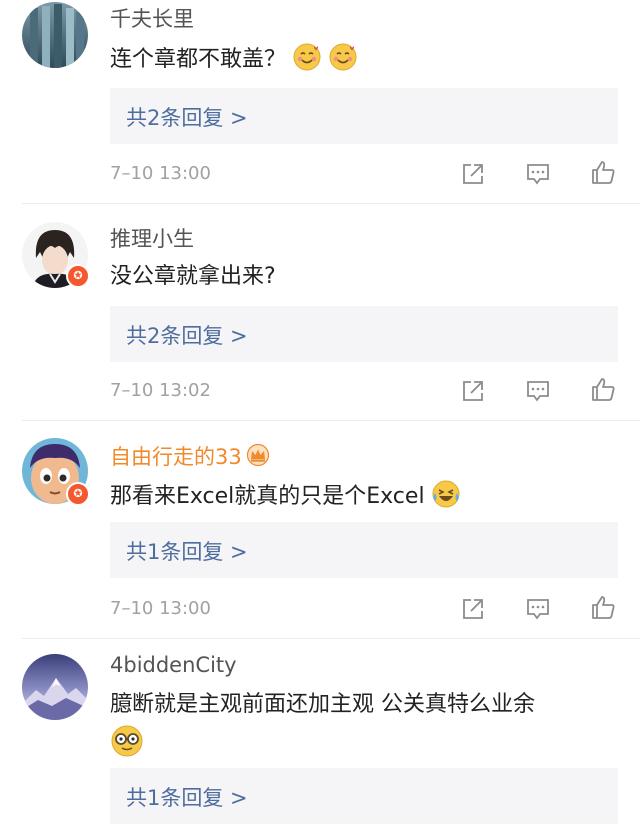  I want to click on comment-text: 那看来Excel就真的只是个Excel, so click(285, 498).